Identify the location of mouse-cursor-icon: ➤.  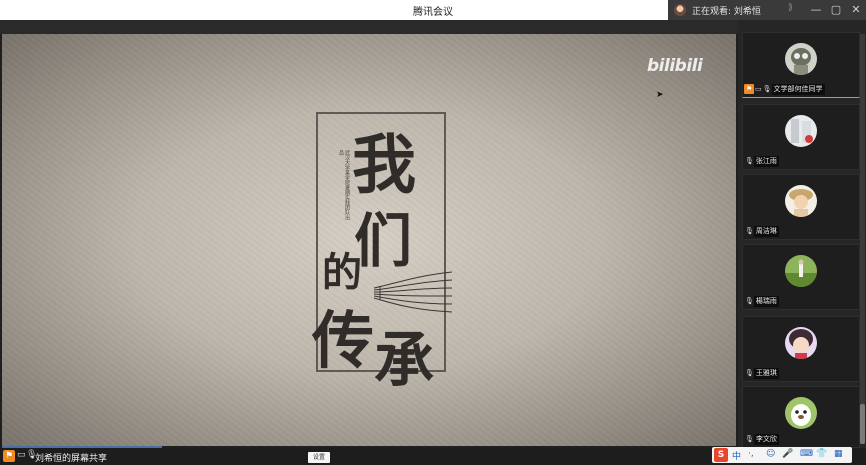
(660, 95).